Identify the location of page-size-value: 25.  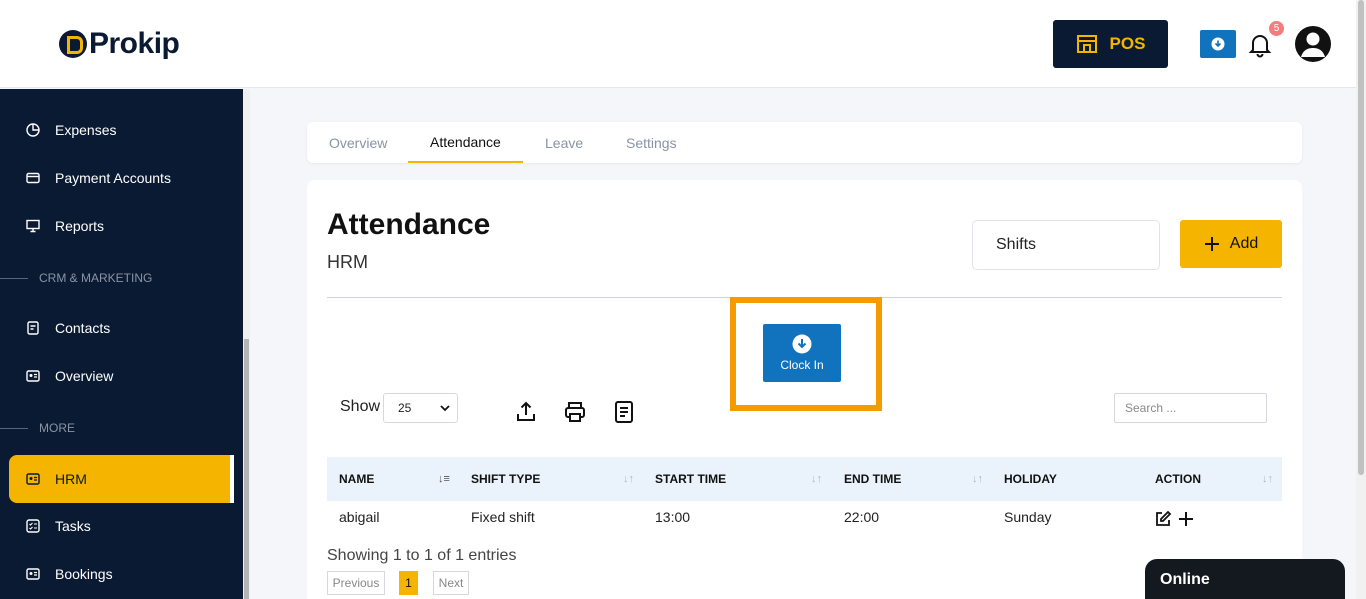
(405, 408).